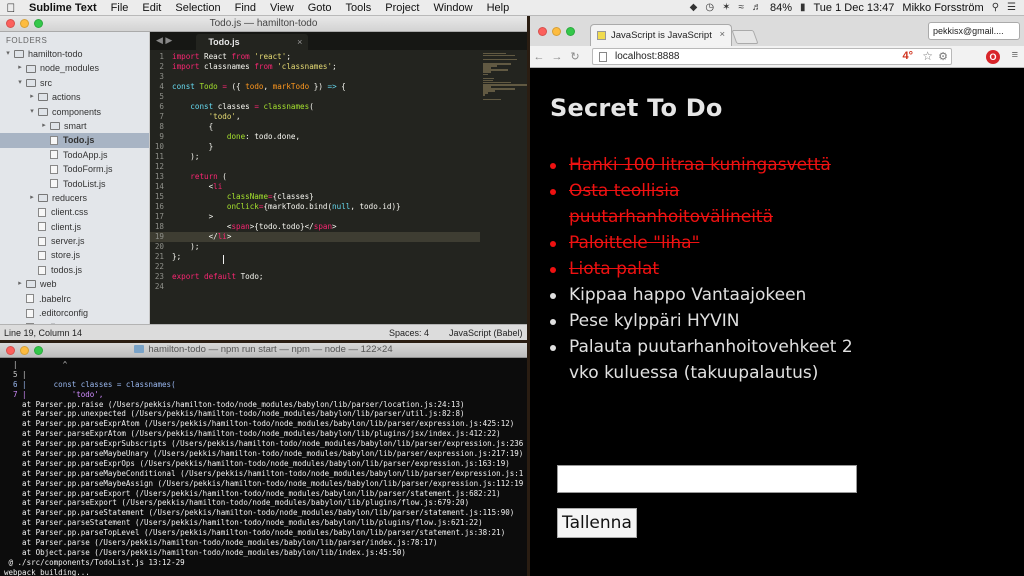 The height and width of the screenshot is (576, 1024). What do you see at coordinates (74, 68) in the screenshot?
I see `tree-folder: ▸ node_modules` at bounding box center [74, 68].